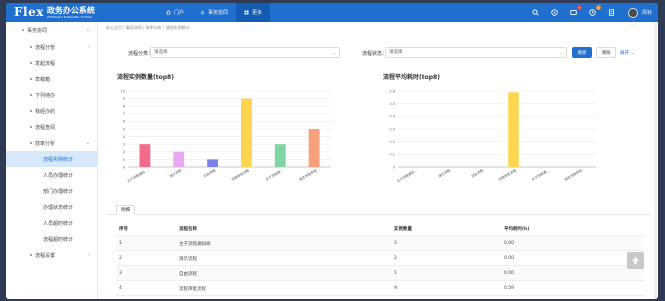  What do you see at coordinates (52, 111) in the screenshot?
I see `sidebar-item-handled: 我经办的` at bounding box center [52, 111].